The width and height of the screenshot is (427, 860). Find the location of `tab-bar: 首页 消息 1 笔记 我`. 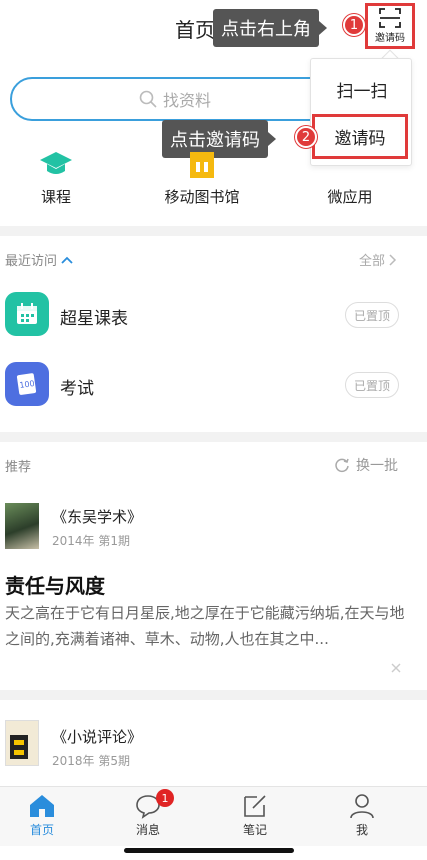

tab-bar: 首页 消息 1 笔记 我 is located at coordinates (213, 816).